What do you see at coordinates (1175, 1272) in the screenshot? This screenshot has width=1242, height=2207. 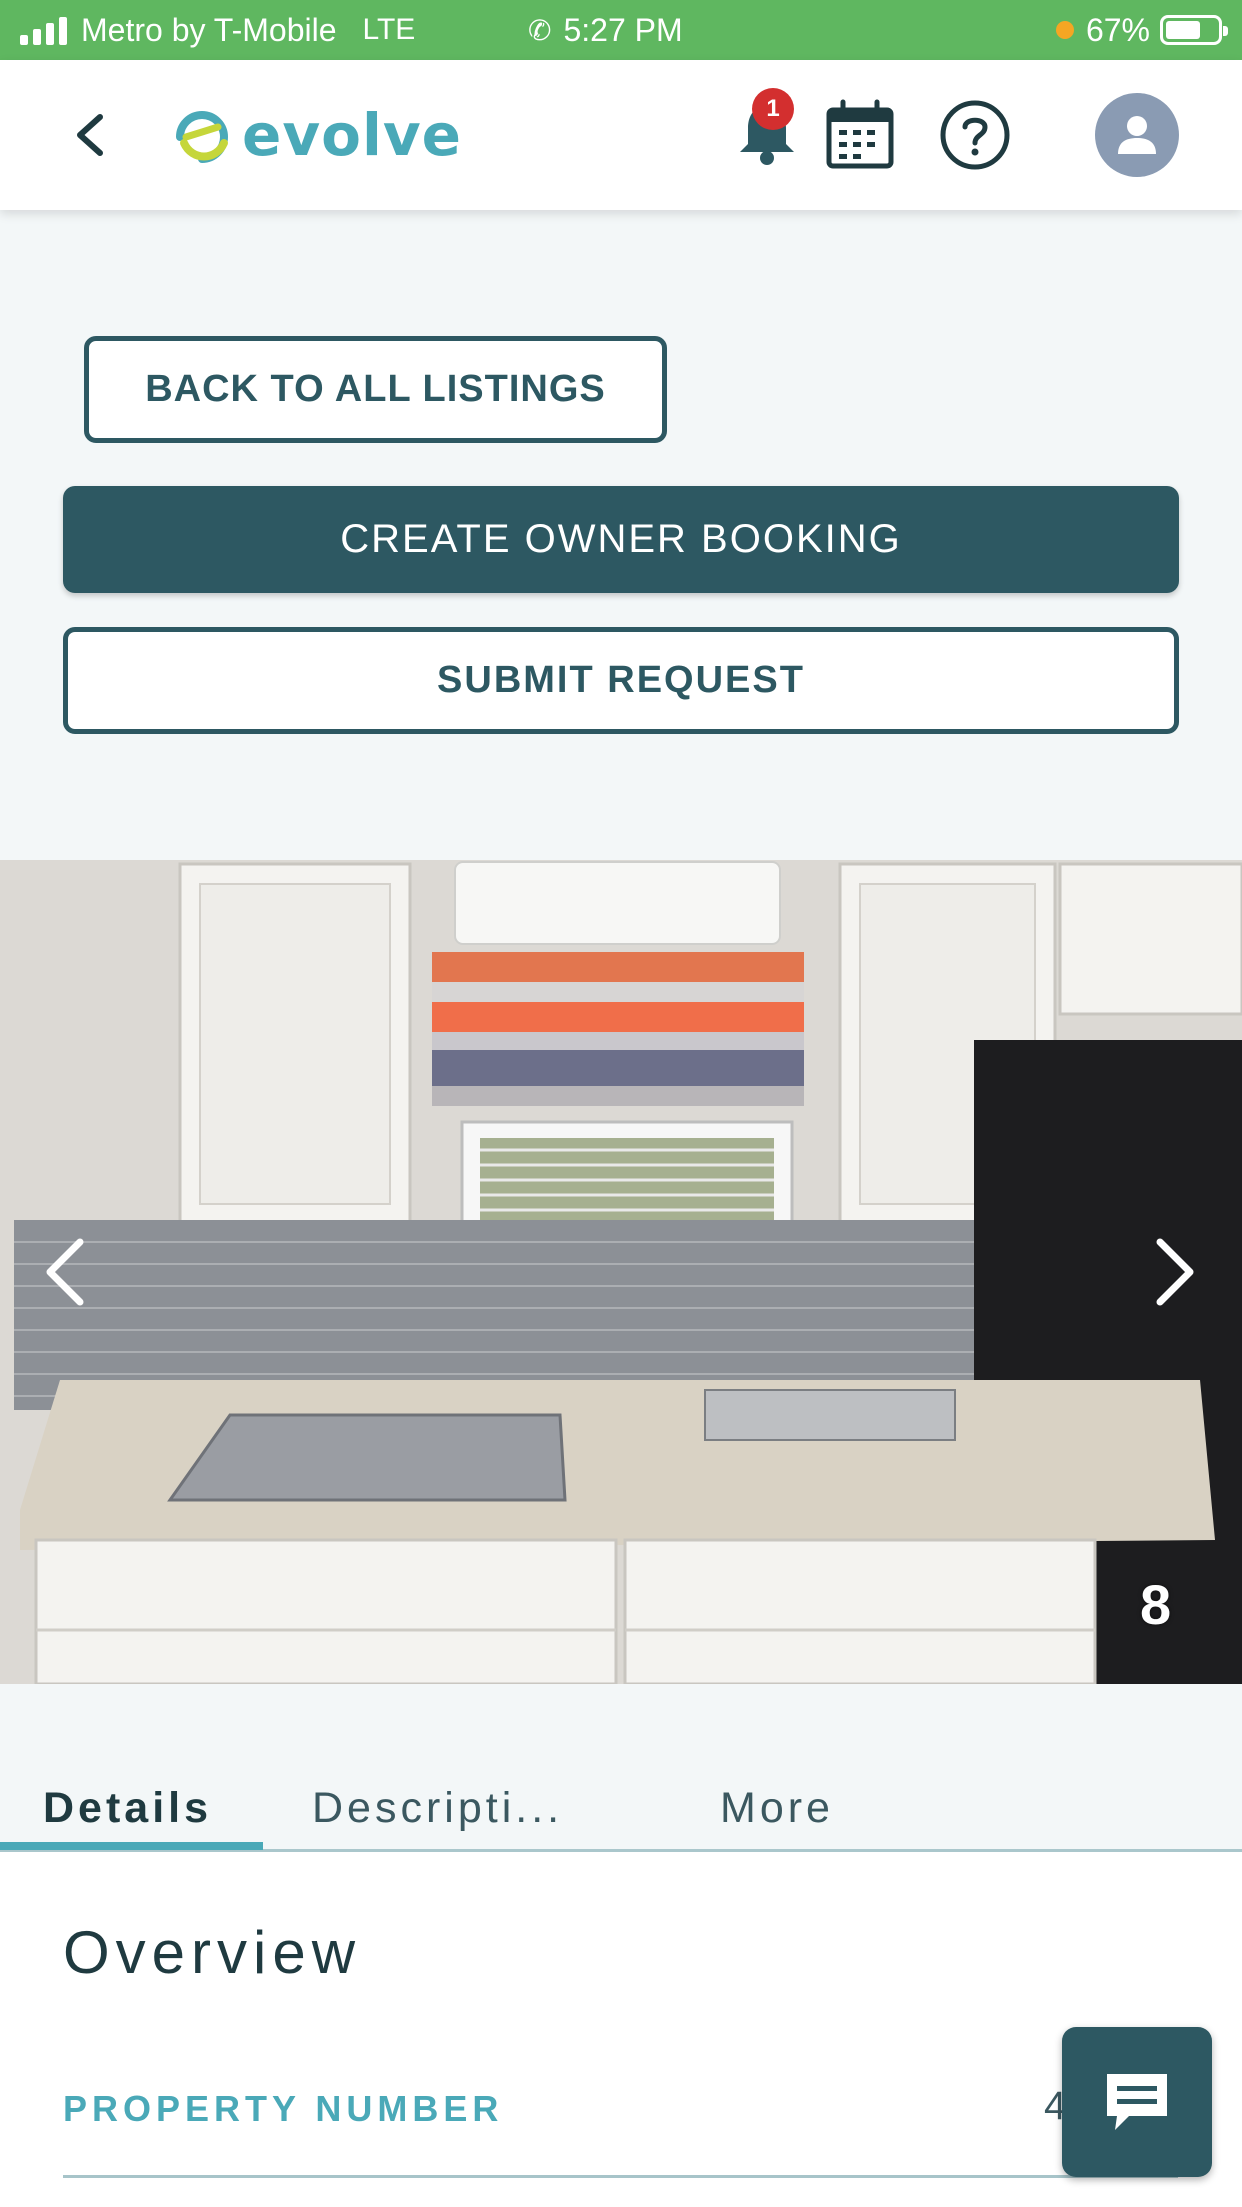 I see `chevron-right-icon` at bounding box center [1175, 1272].